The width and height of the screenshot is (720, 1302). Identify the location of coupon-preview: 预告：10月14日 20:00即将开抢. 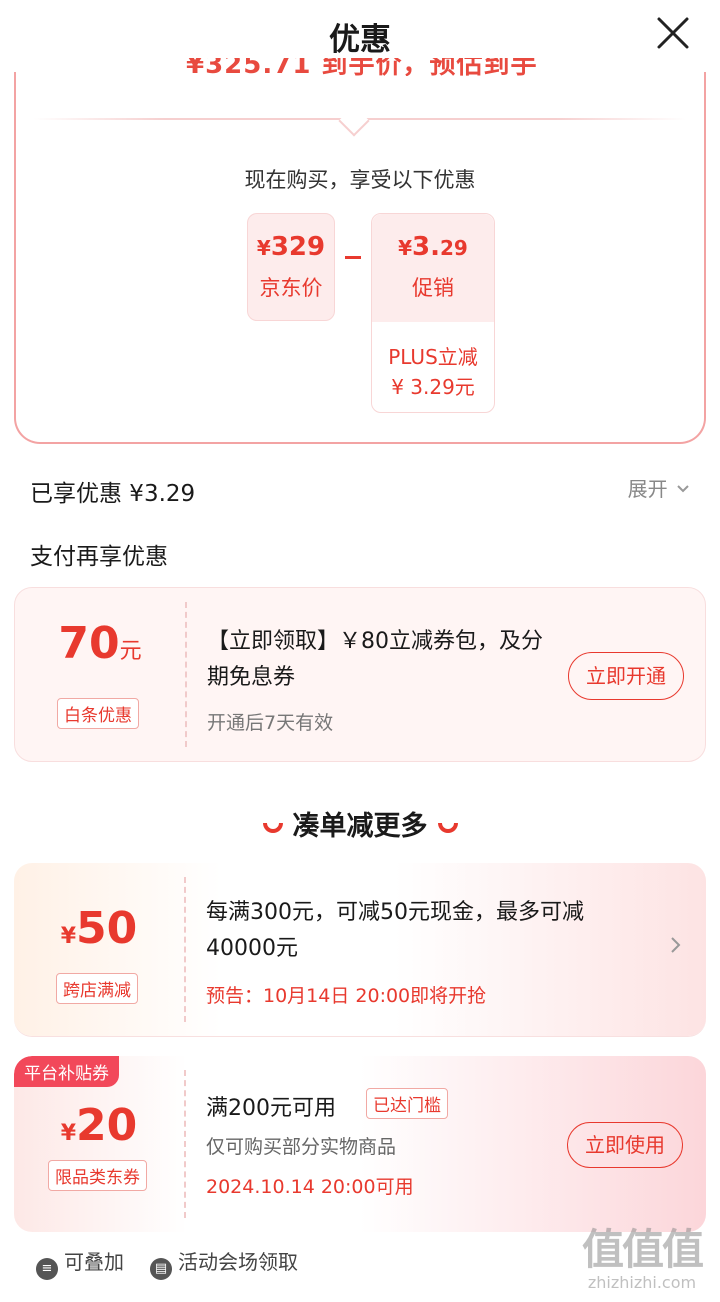
(346, 996).